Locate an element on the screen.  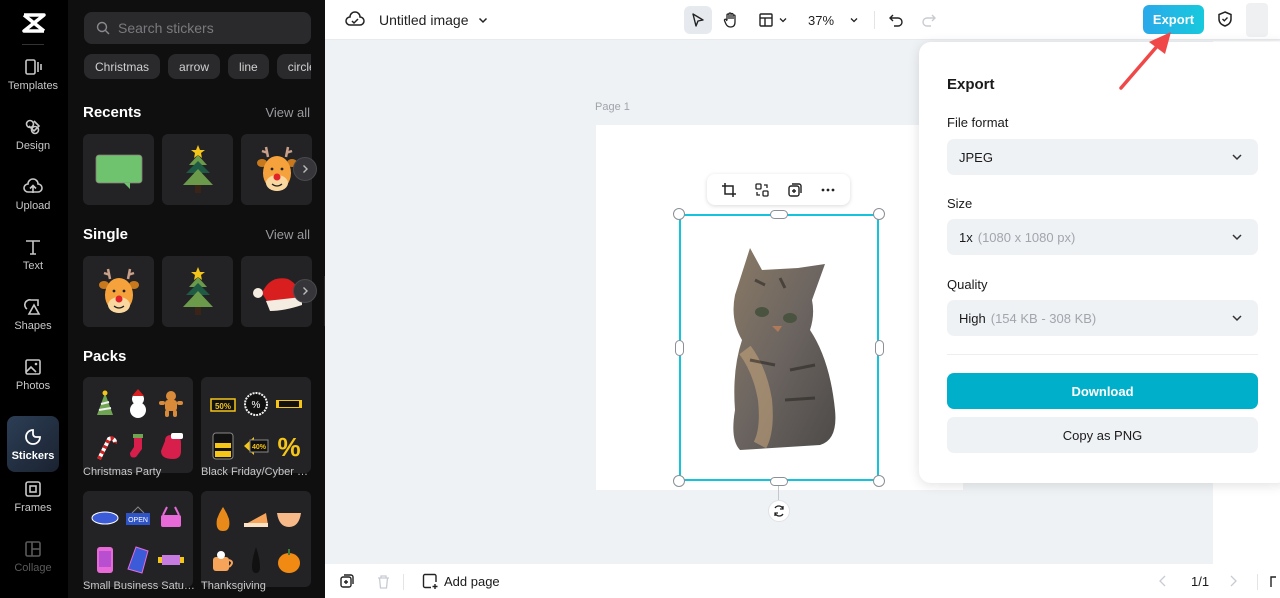
crop-icon is located at coordinates (729, 190).